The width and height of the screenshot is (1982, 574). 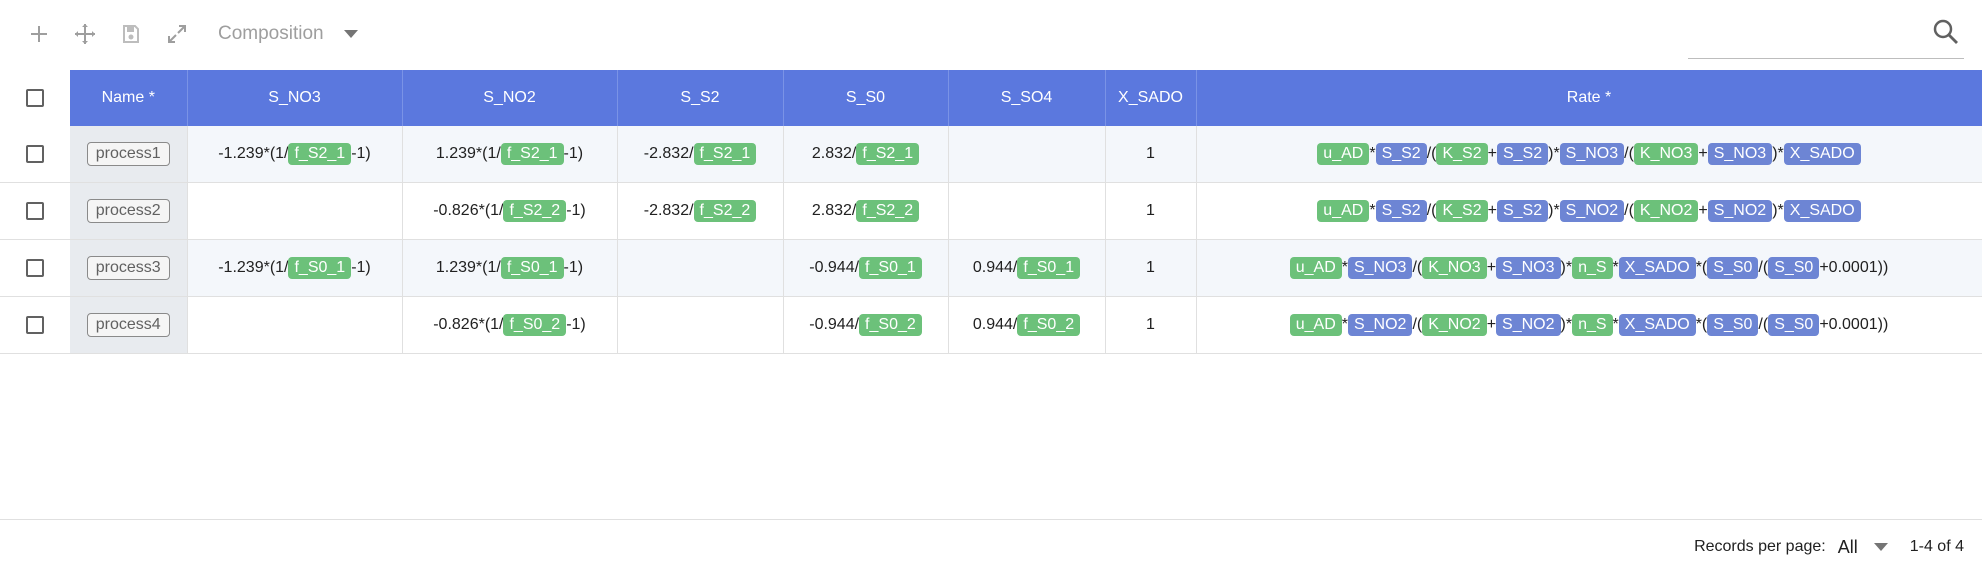 What do you see at coordinates (866, 98) in the screenshot?
I see `column-header: S_S0` at bounding box center [866, 98].